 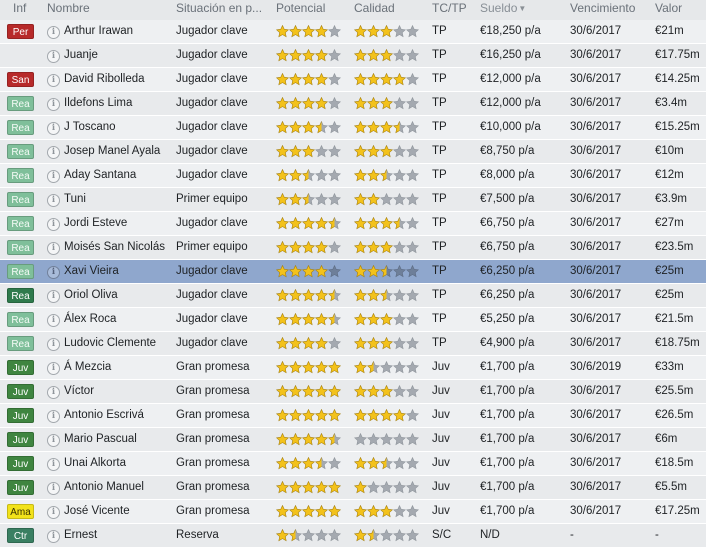 I want to click on player-name: Aday Santana, so click(x=119, y=175).